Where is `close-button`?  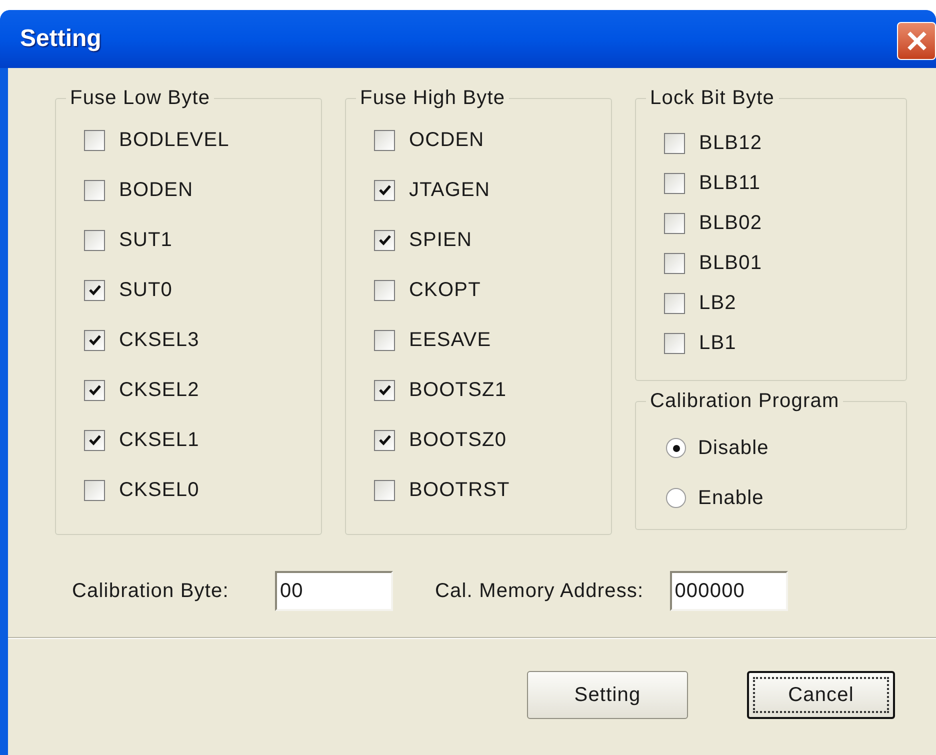
close-button is located at coordinates (916, 41).